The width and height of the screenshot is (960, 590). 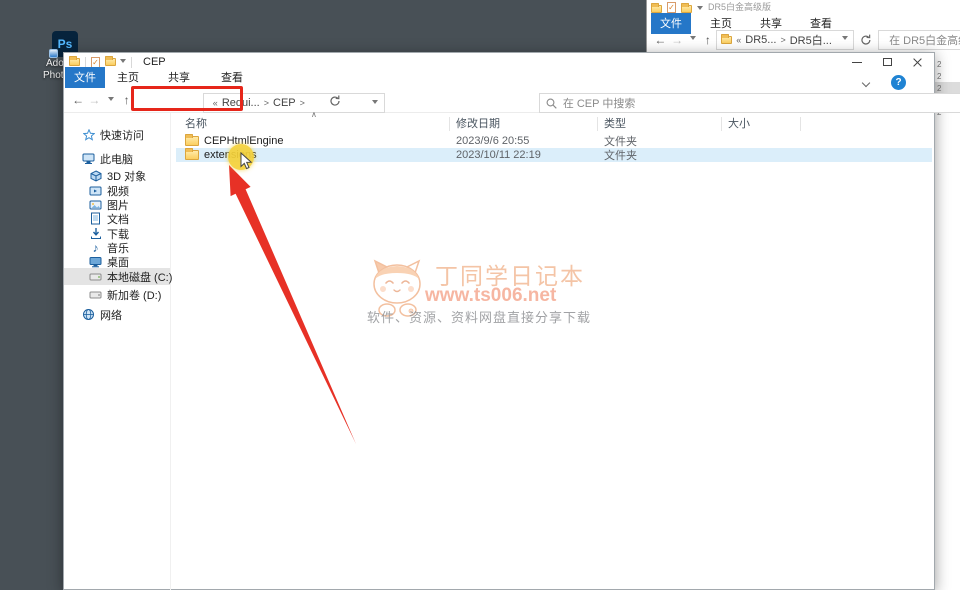 I want to click on breadcrumb-segment-cep: CEP, so click(x=284, y=103).